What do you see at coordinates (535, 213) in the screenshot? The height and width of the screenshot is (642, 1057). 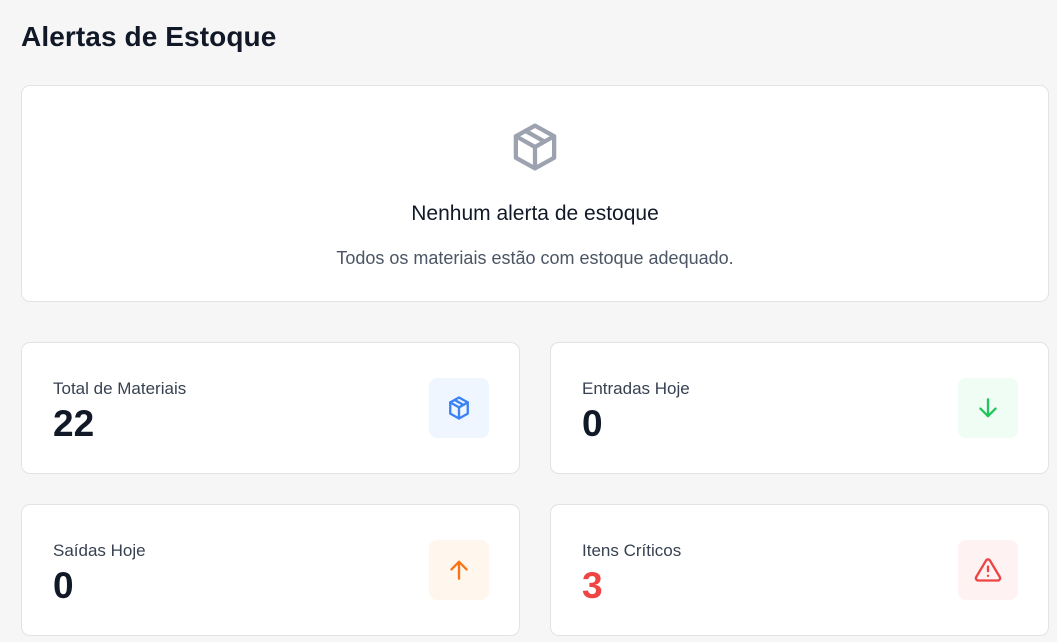 I see `empty-state-title: Nenhum alerta de estoque` at bounding box center [535, 213].